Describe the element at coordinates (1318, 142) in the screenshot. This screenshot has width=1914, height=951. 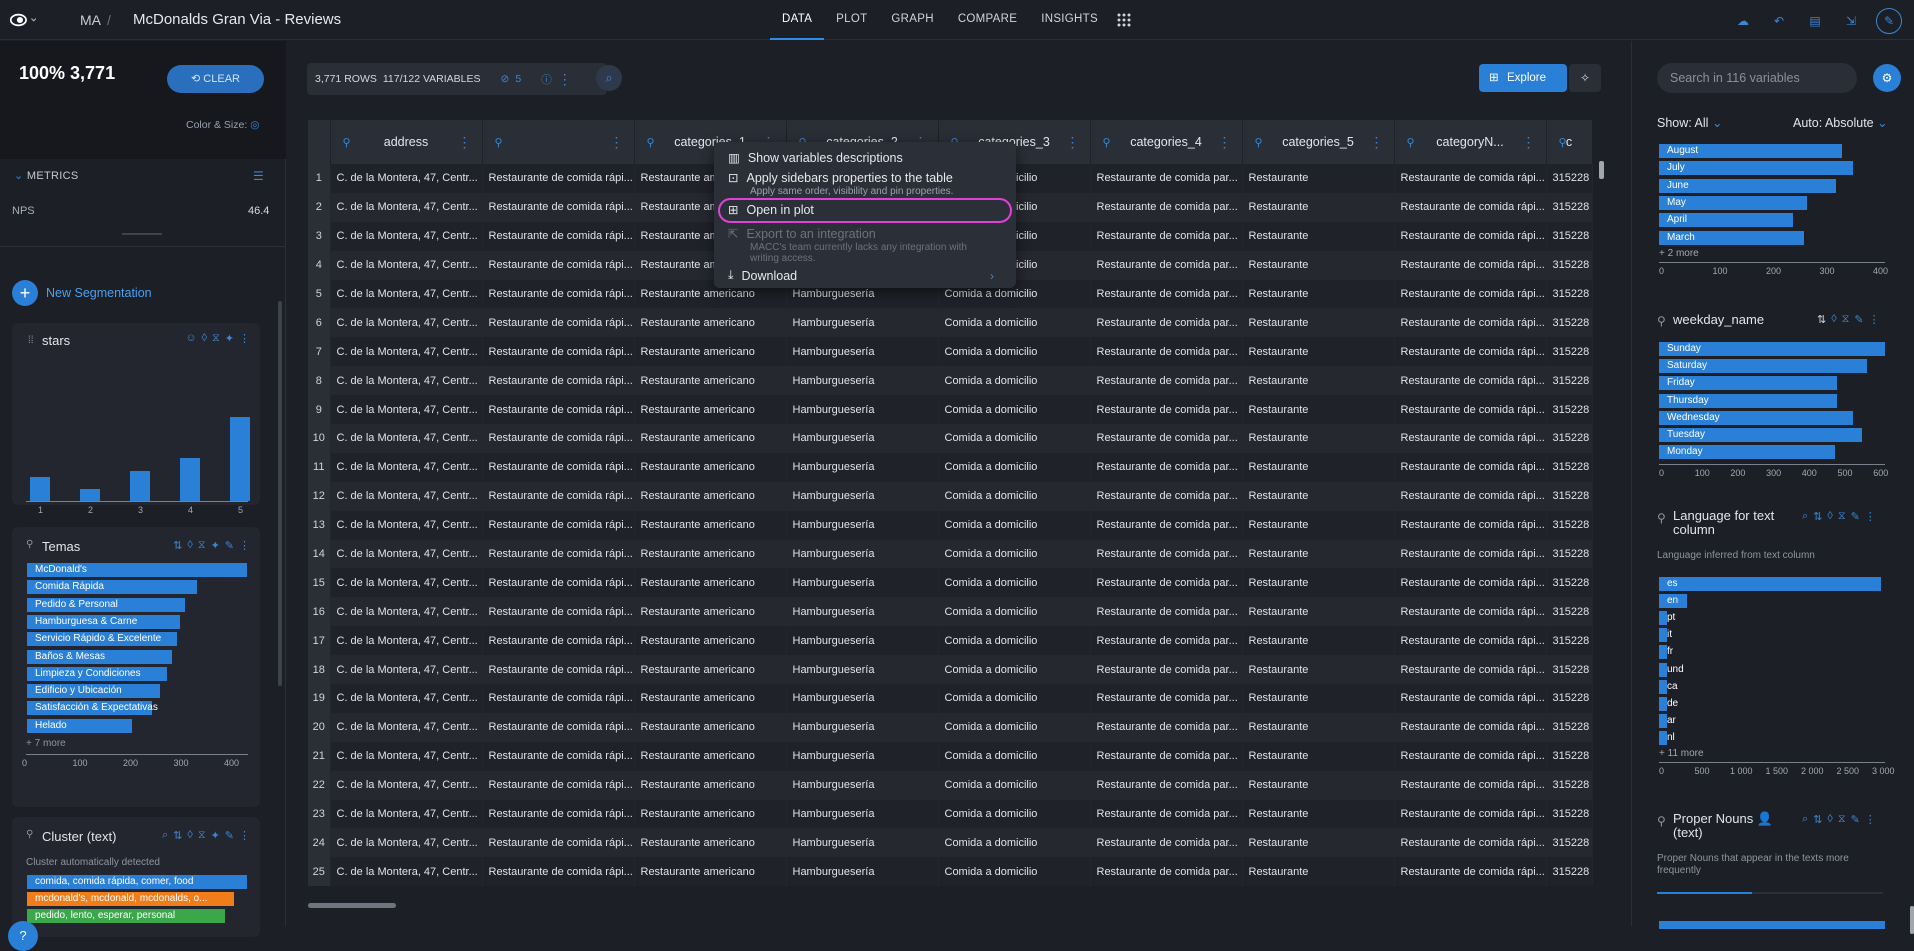
I see `column-header: ⚲ categories_5 ⋮` at that location.